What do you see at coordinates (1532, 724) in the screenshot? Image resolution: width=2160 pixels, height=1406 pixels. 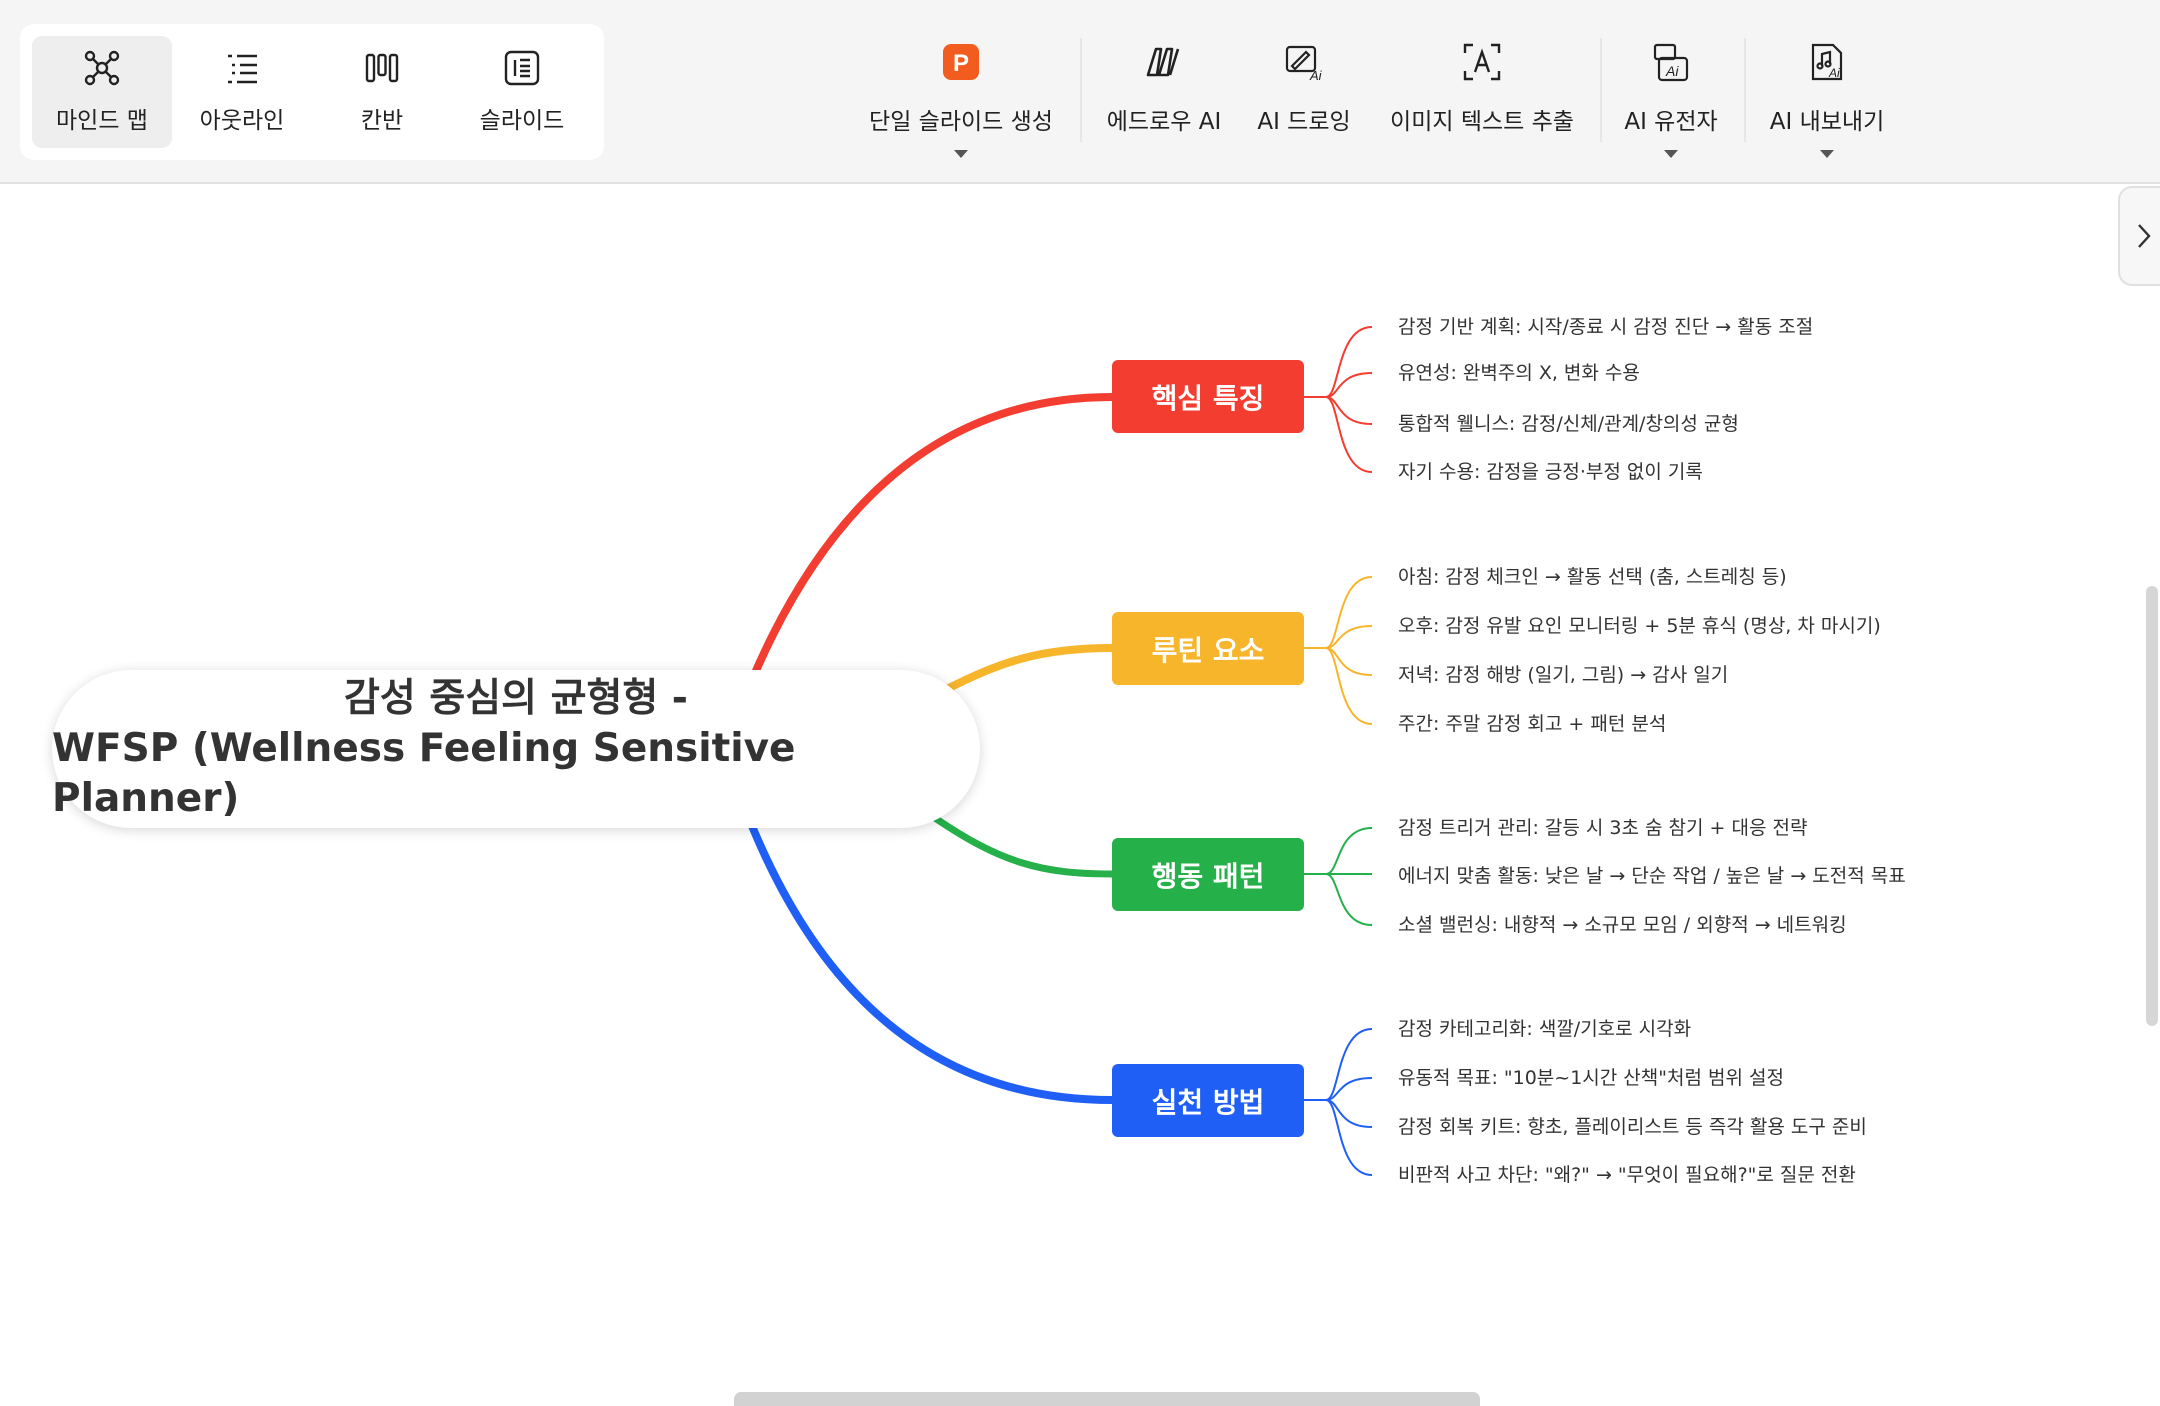 I see `leaf-topic: 주간: 주말 감정 회고 + 패턴 분석` at bounding box center [1532, 724].